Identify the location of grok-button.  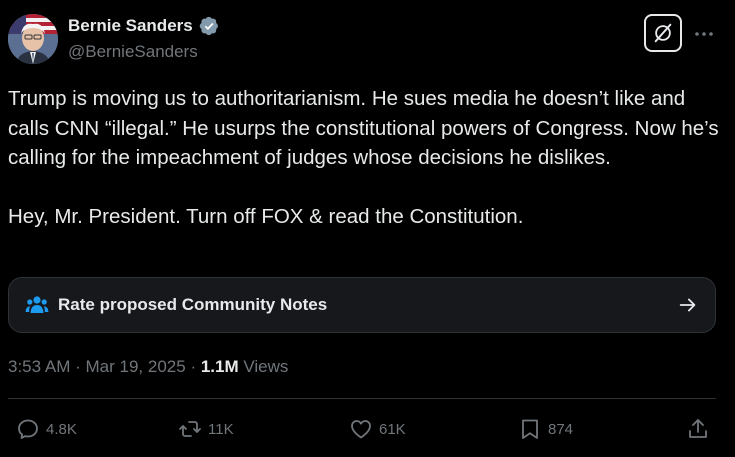
(663, 33).